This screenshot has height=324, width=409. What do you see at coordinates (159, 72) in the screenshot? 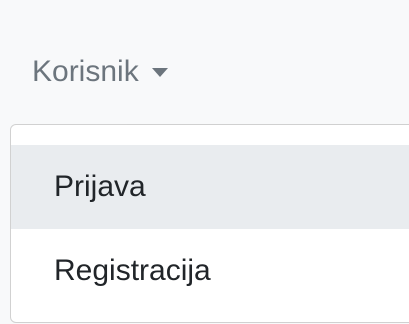
I see `caret-down-icon` at bounding box center [159, 72].